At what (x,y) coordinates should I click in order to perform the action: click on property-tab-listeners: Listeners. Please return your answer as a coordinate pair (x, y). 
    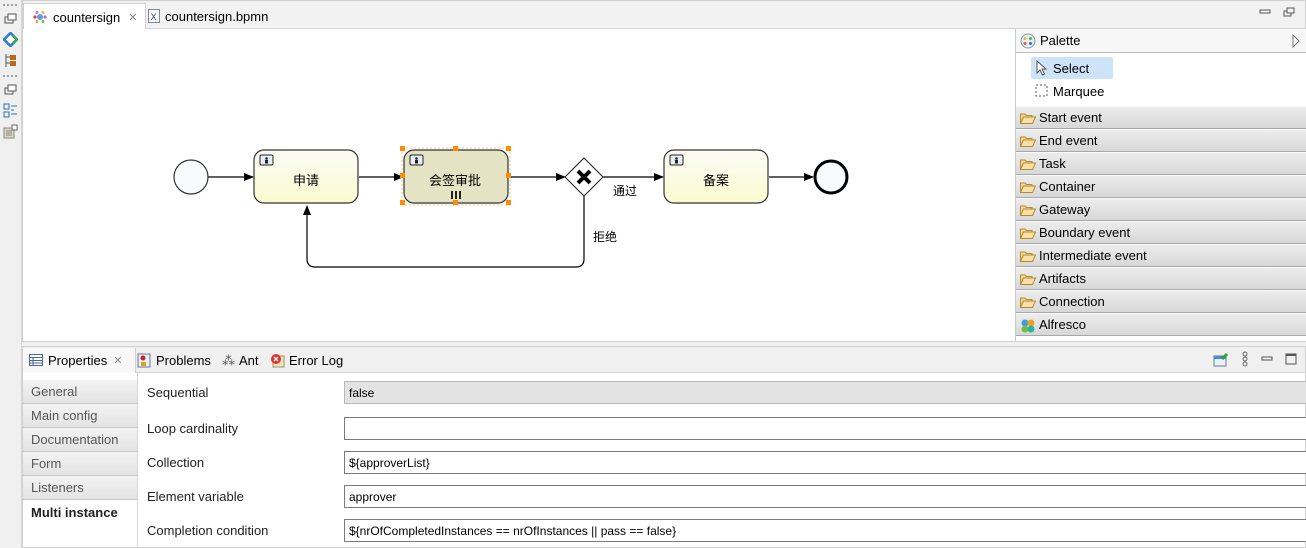
    Looking at the image, I should click on (80, 488).